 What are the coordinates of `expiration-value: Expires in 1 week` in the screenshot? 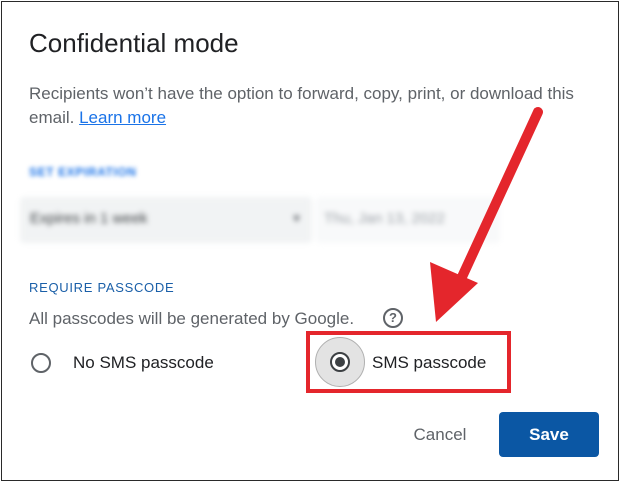 It's located at (89, 218).